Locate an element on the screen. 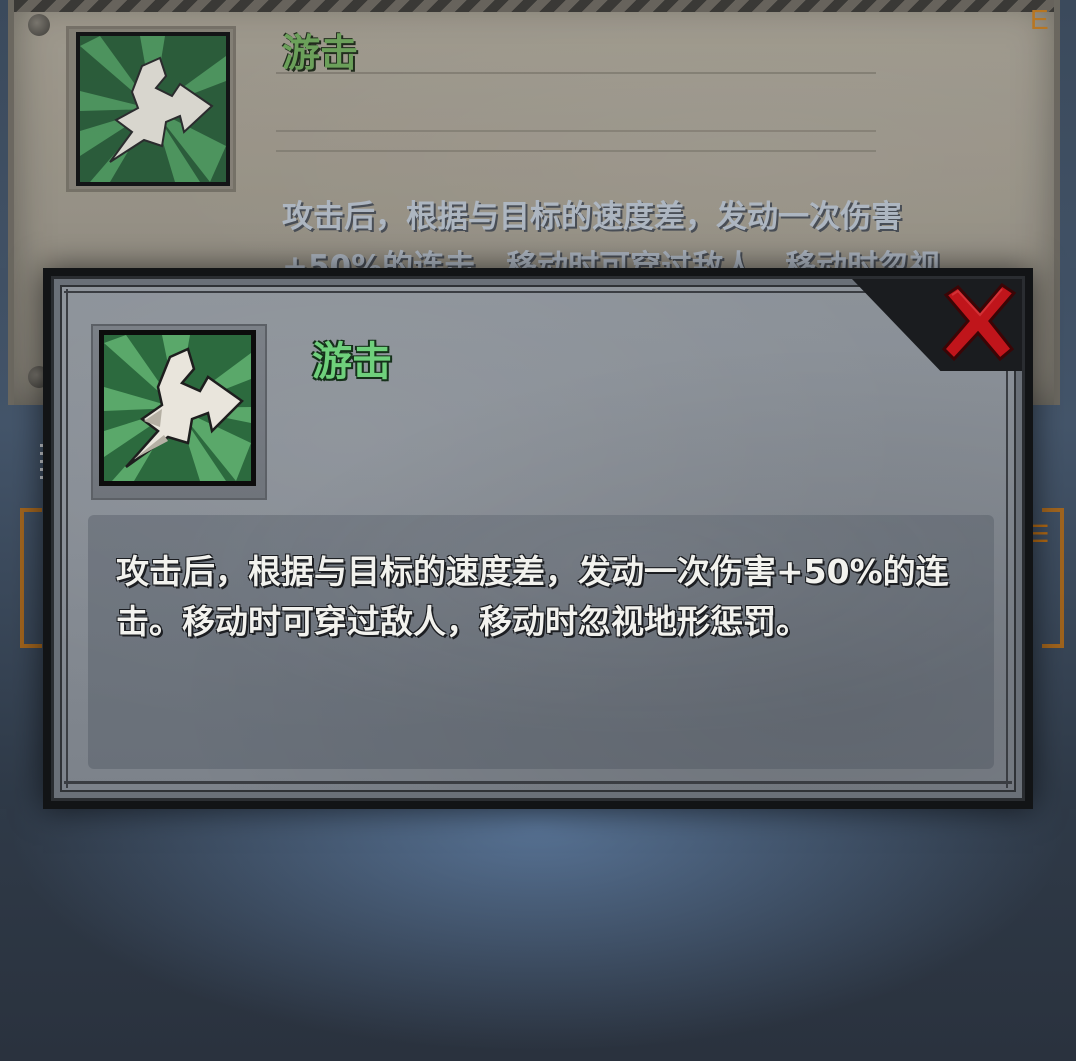  background-skill-title: 游击 is located at coordinates (320, 53).